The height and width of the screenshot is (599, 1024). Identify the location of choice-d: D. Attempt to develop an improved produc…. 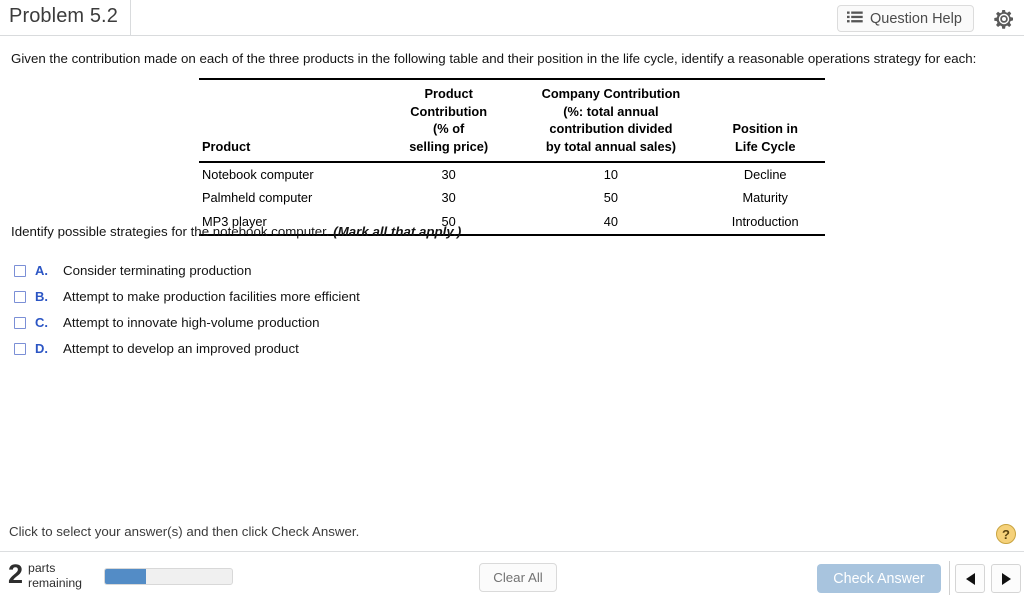
(187, 354).